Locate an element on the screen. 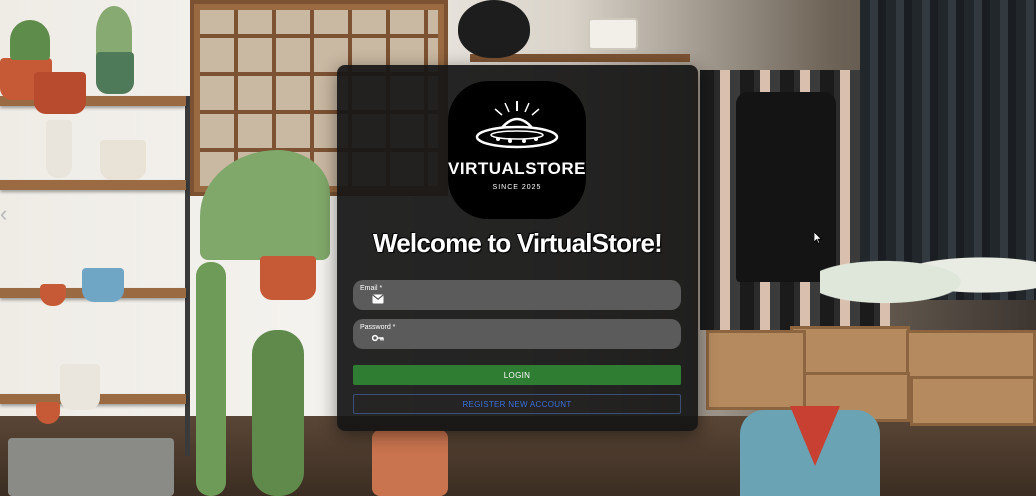 This screenshot has height=496, width=1036. email-label: Email * is located at coordinates (371, 288).